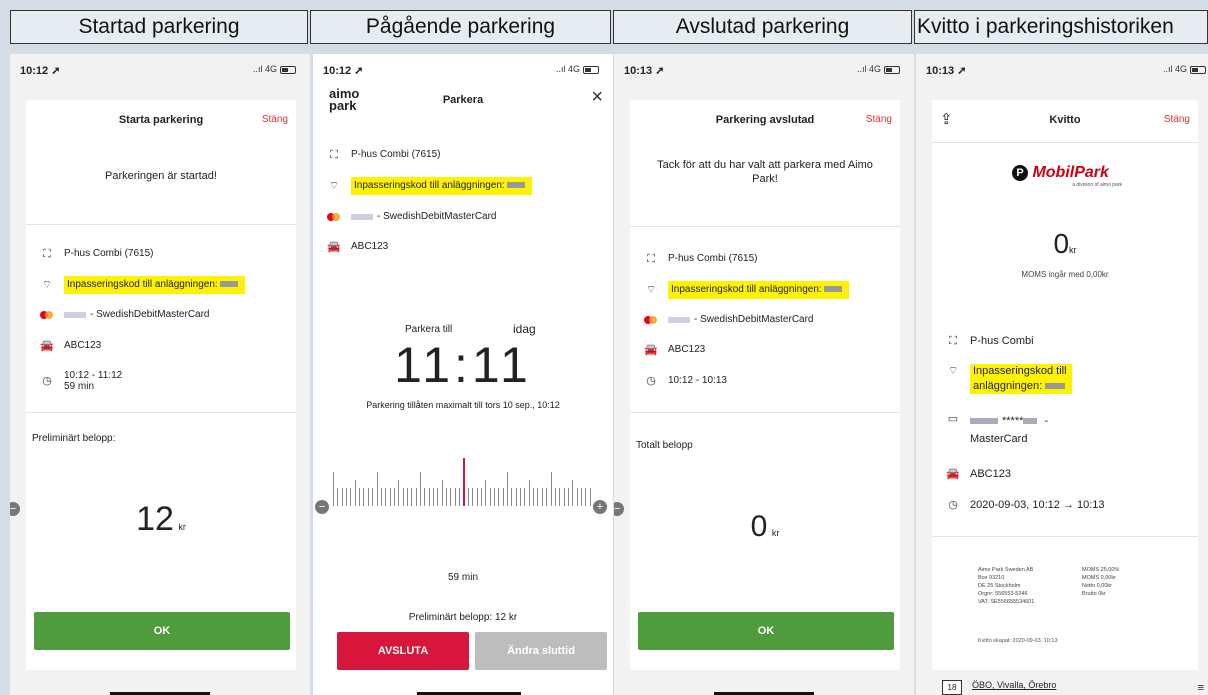 The image size is (1208, 695). I want to click on time-slider: − +, so click(463, 486).